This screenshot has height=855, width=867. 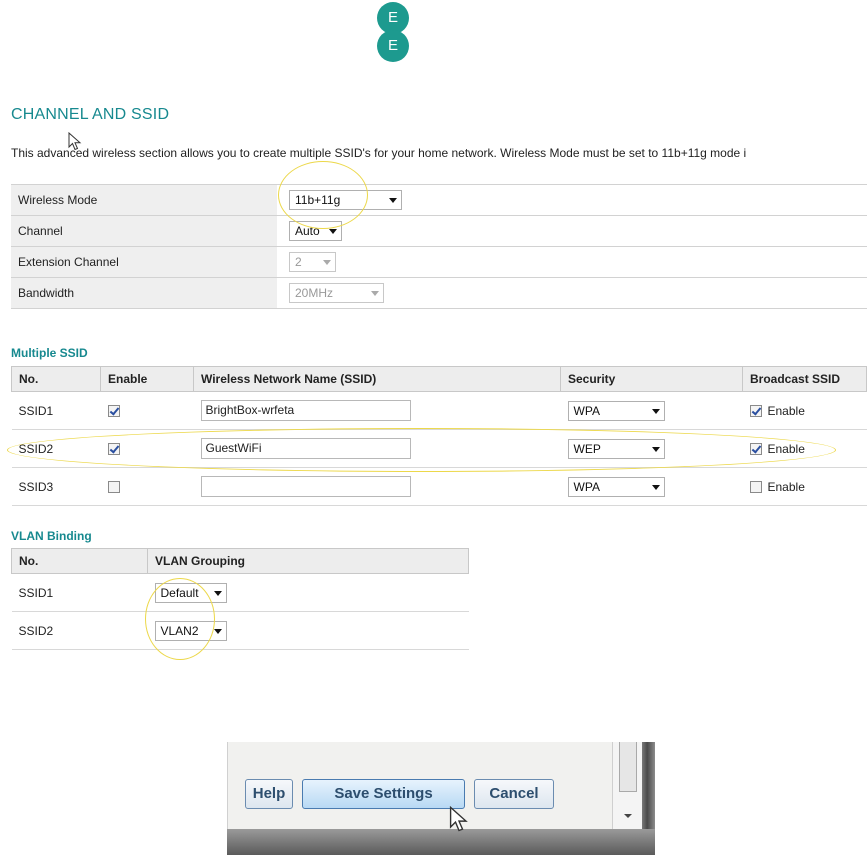 What do you see at coordinates (305, 486) in the screenshot?
I see `ssid-name-input` at bounding box center [305, 486].